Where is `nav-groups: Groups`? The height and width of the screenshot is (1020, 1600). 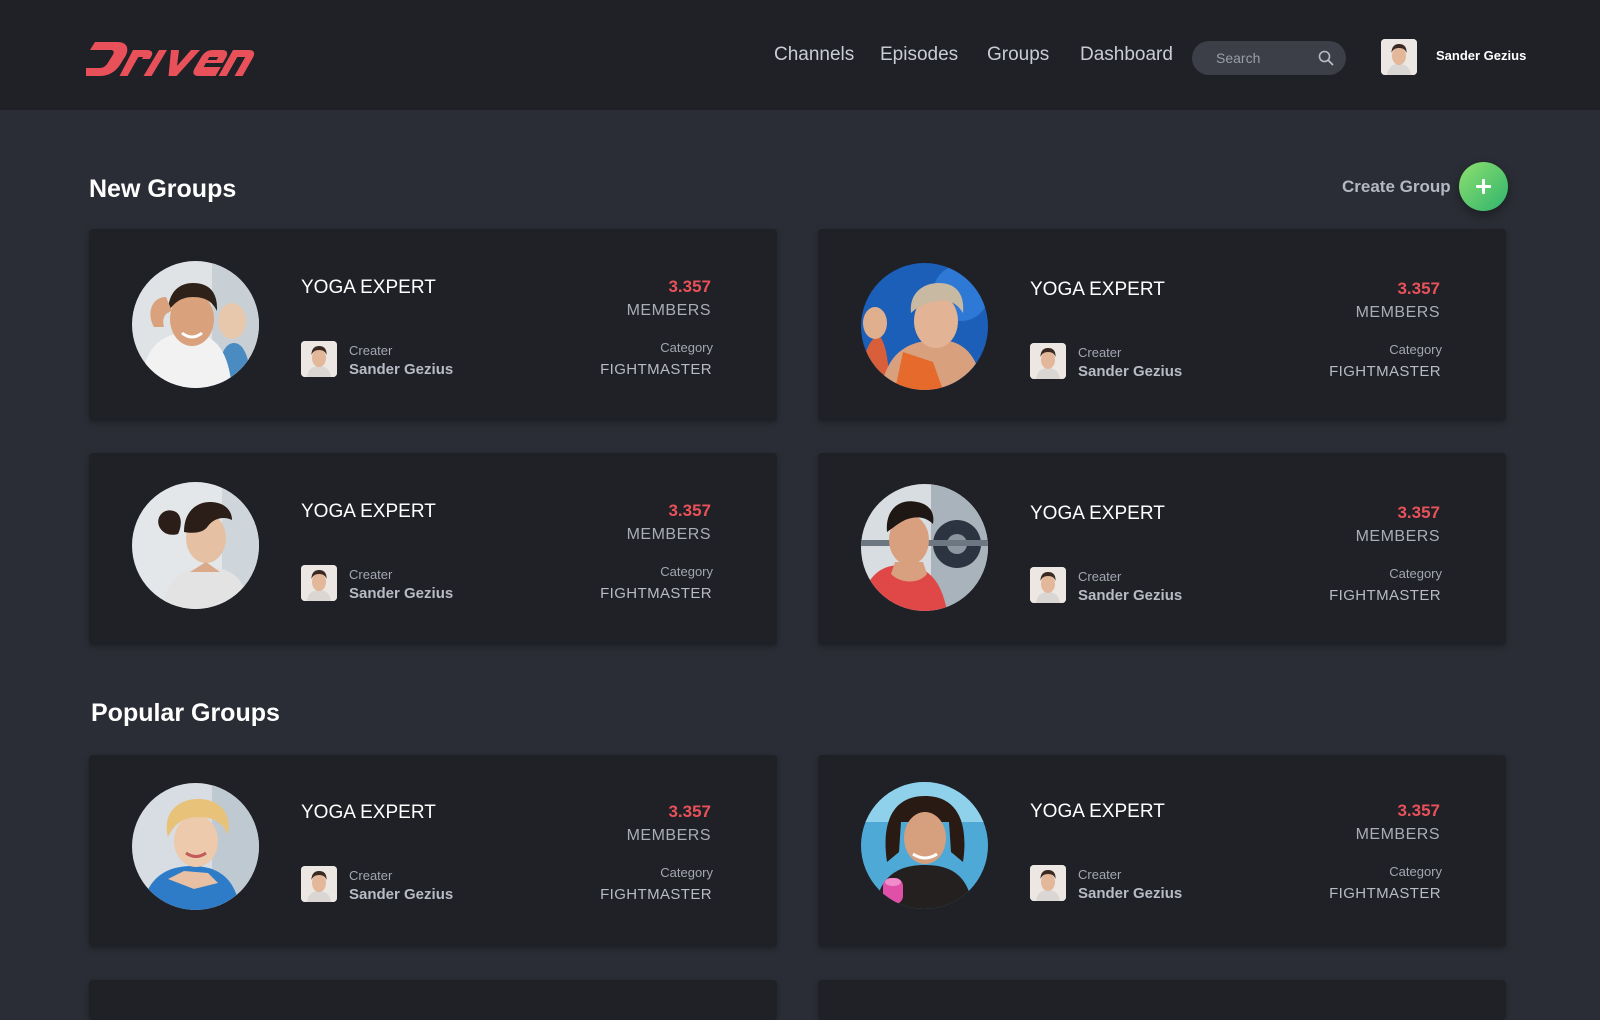
nav-groups: Groups is located at coordinates (1018, 55).